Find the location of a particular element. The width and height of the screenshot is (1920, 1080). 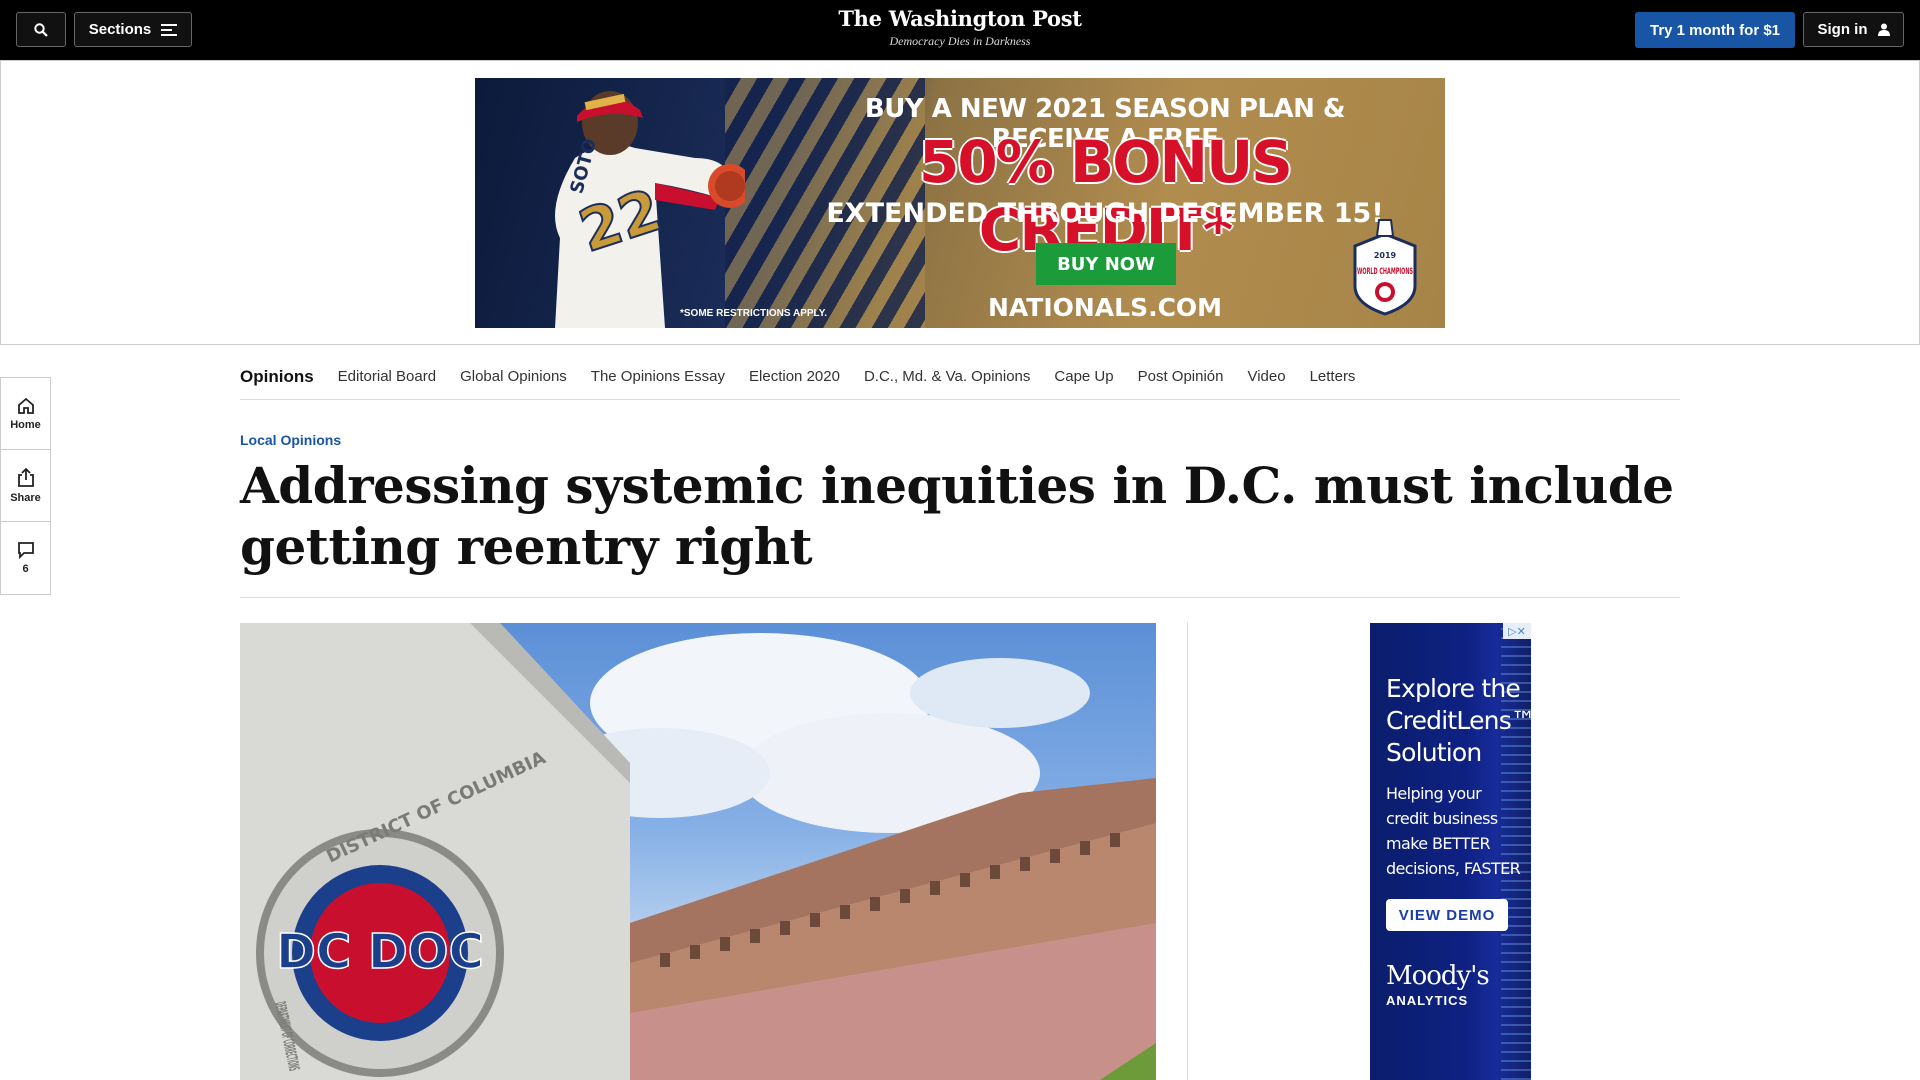

subnav-home-opinions: Opinions is located at coordinates (277, 377).